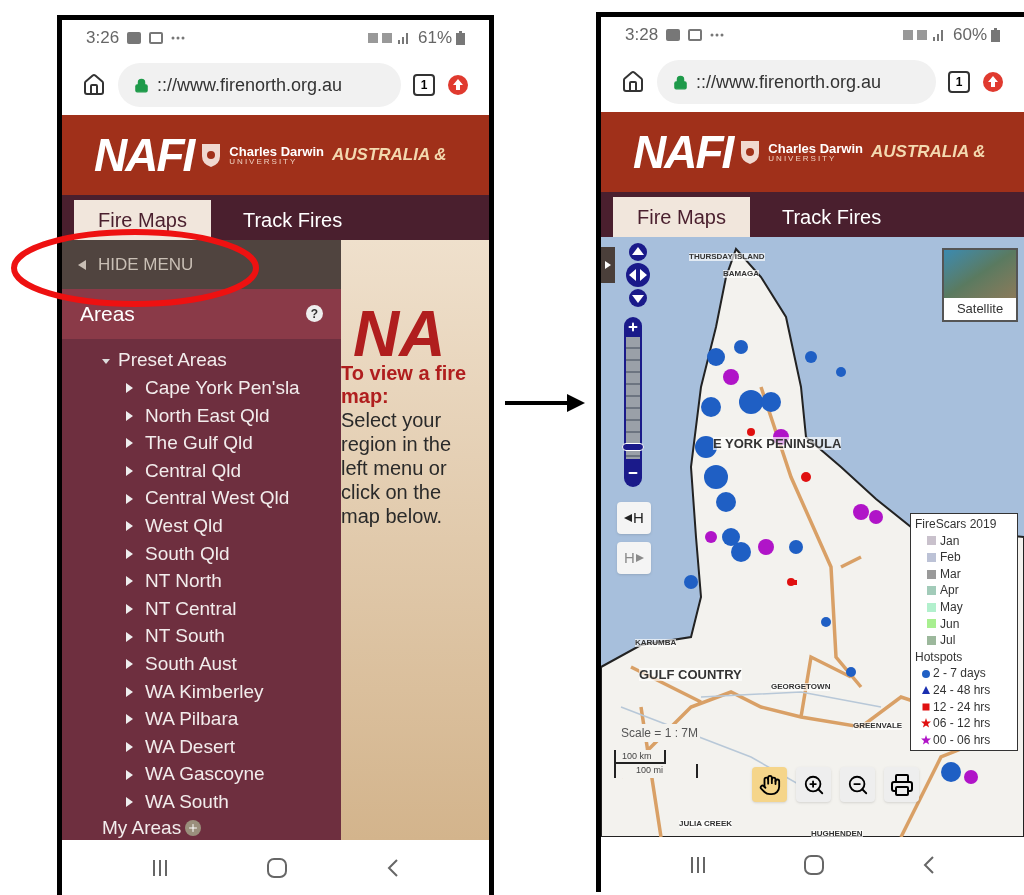  Describe the element at coordinates (639, 558) in the screenshot. I see `arrow-right-icon` at that location.